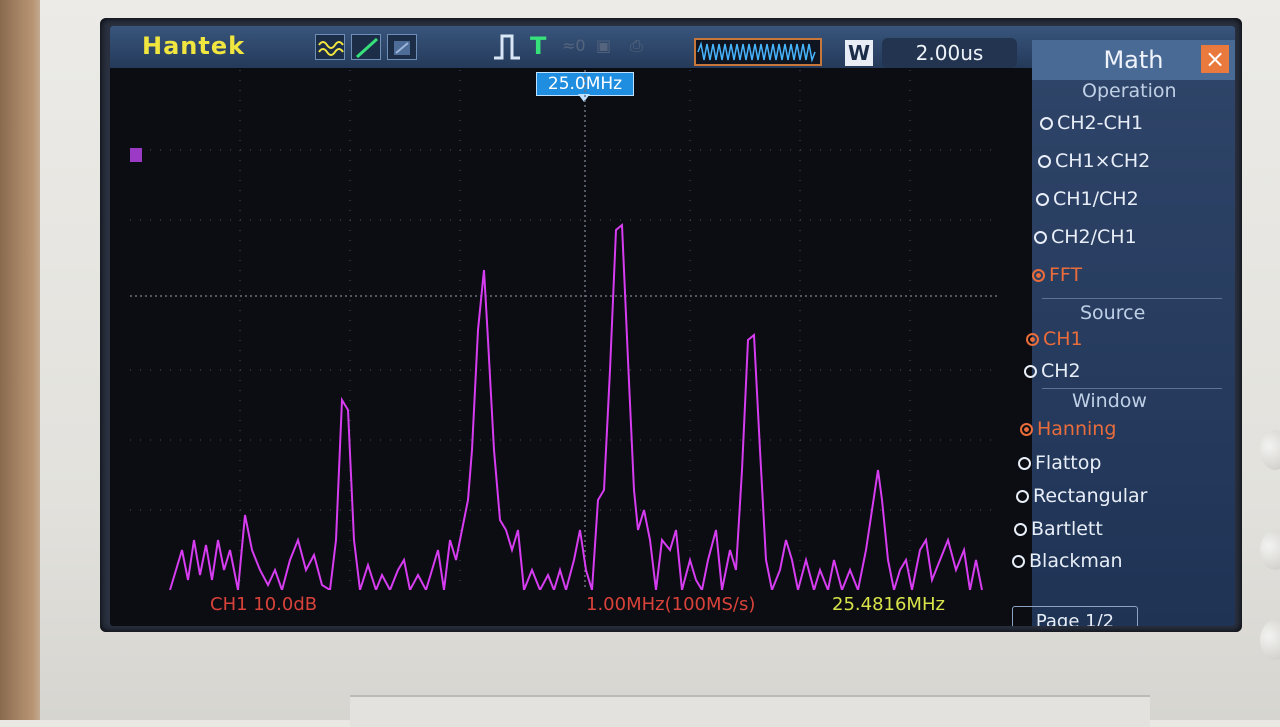 This screenshot has height=727, width=1280. I want to click on option-source-ch2: CH2, so click(1052, 371).